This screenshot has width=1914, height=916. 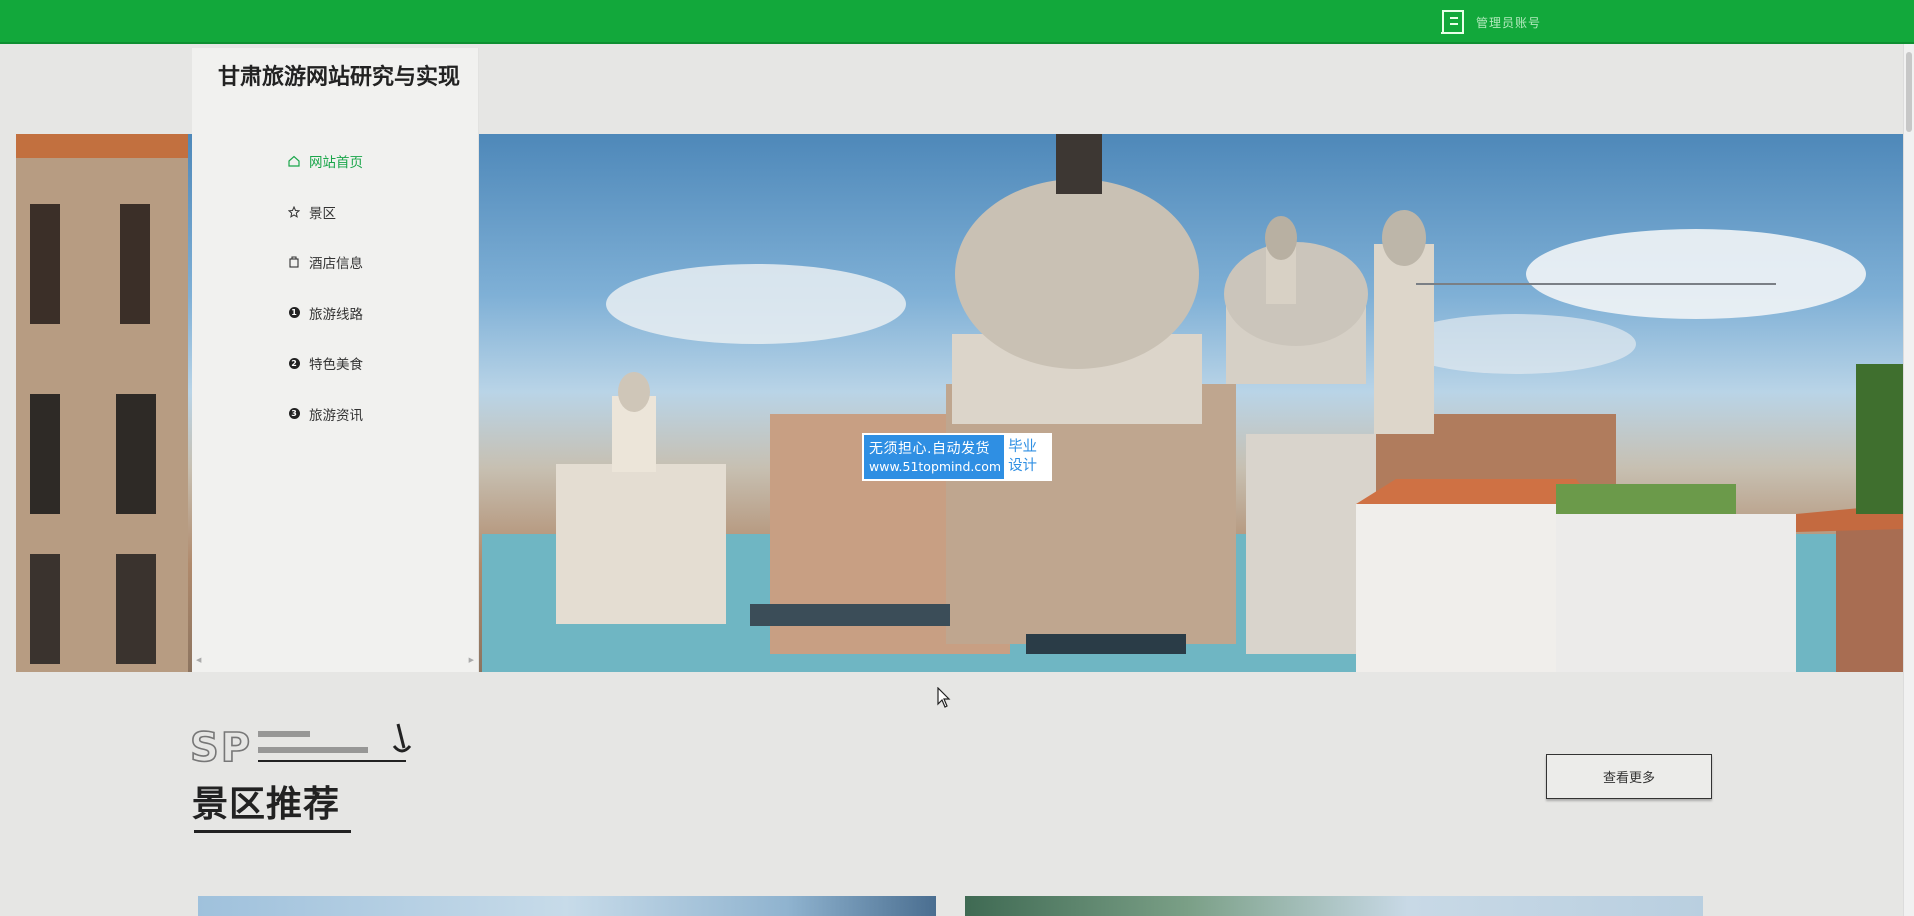 I want to click on menu-label: 网站首页, so click(x=336, y=163).